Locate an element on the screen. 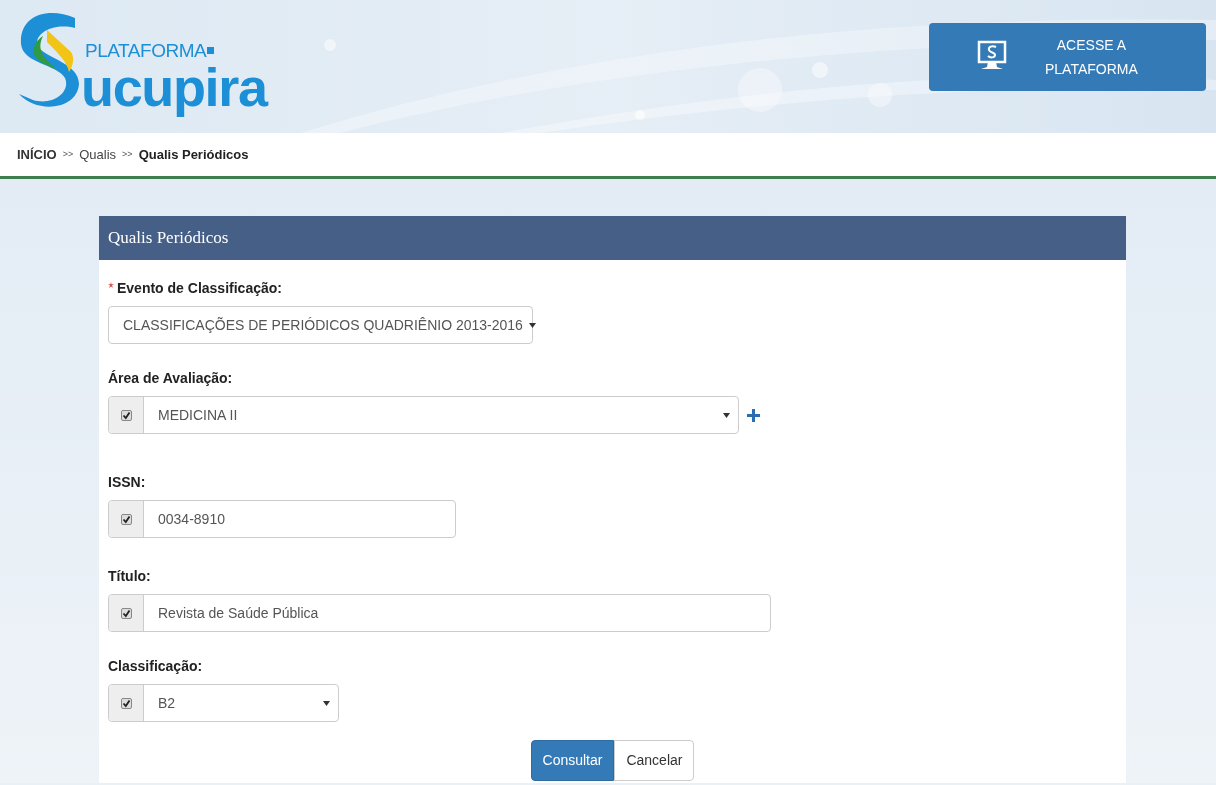  logo-square-icon is located at coordinates (211, 50).